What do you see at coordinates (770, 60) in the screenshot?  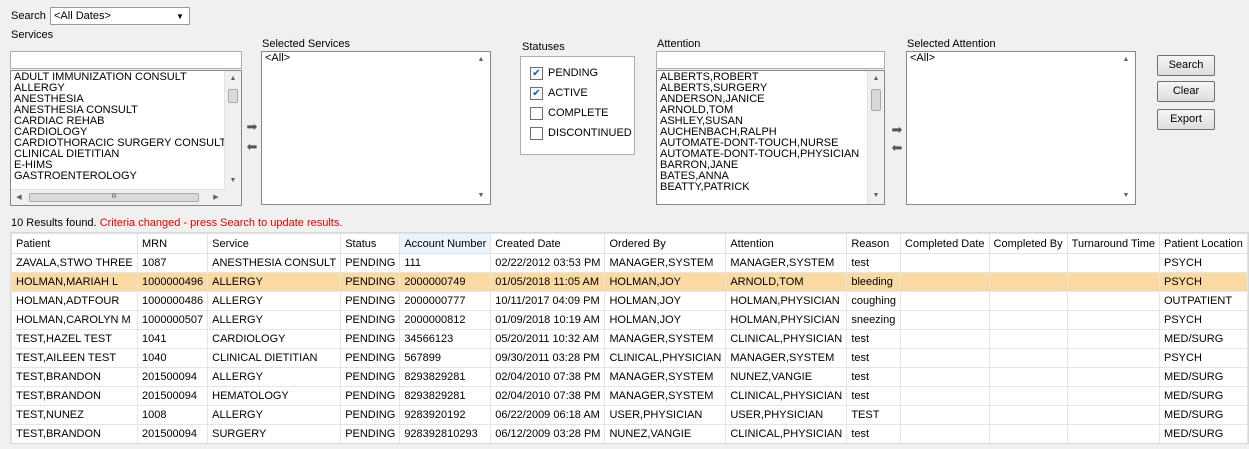 I see `attention-filter-input` at bounding box center [770, 60].